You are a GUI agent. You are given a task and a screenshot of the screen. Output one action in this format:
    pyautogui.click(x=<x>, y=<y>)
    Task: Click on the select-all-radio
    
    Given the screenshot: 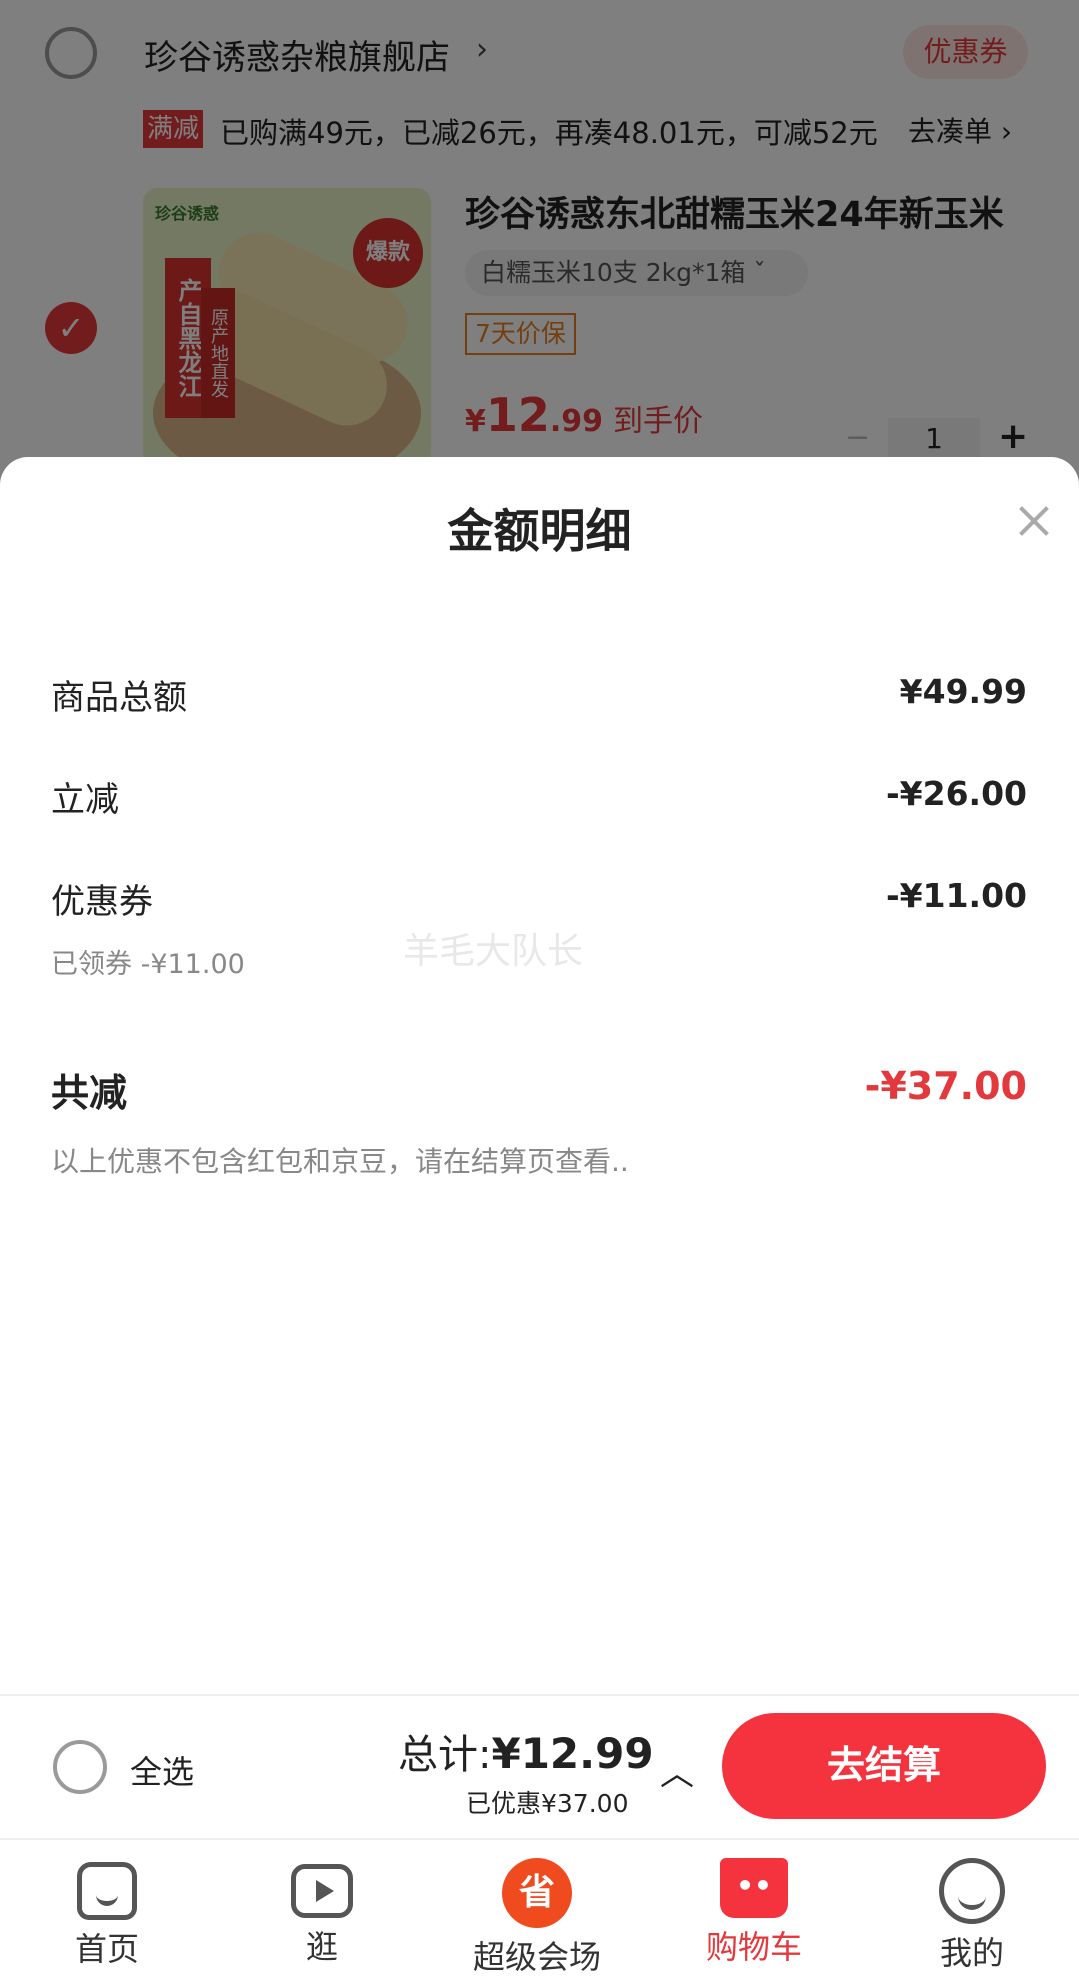 What is the action you would take?
    pyautogui.click(x=80, y=1767)
    